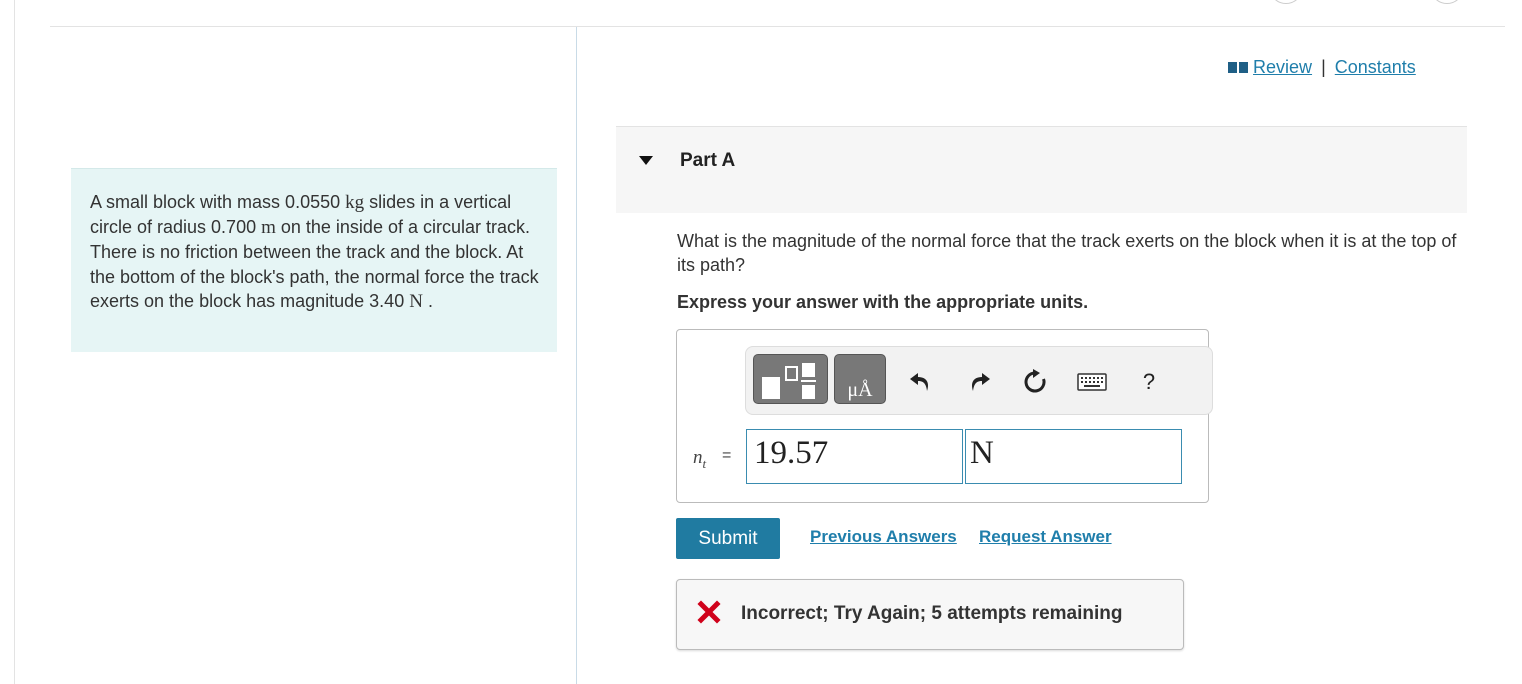  I want to click on collapse-triangle-icon, so click(646, 160).